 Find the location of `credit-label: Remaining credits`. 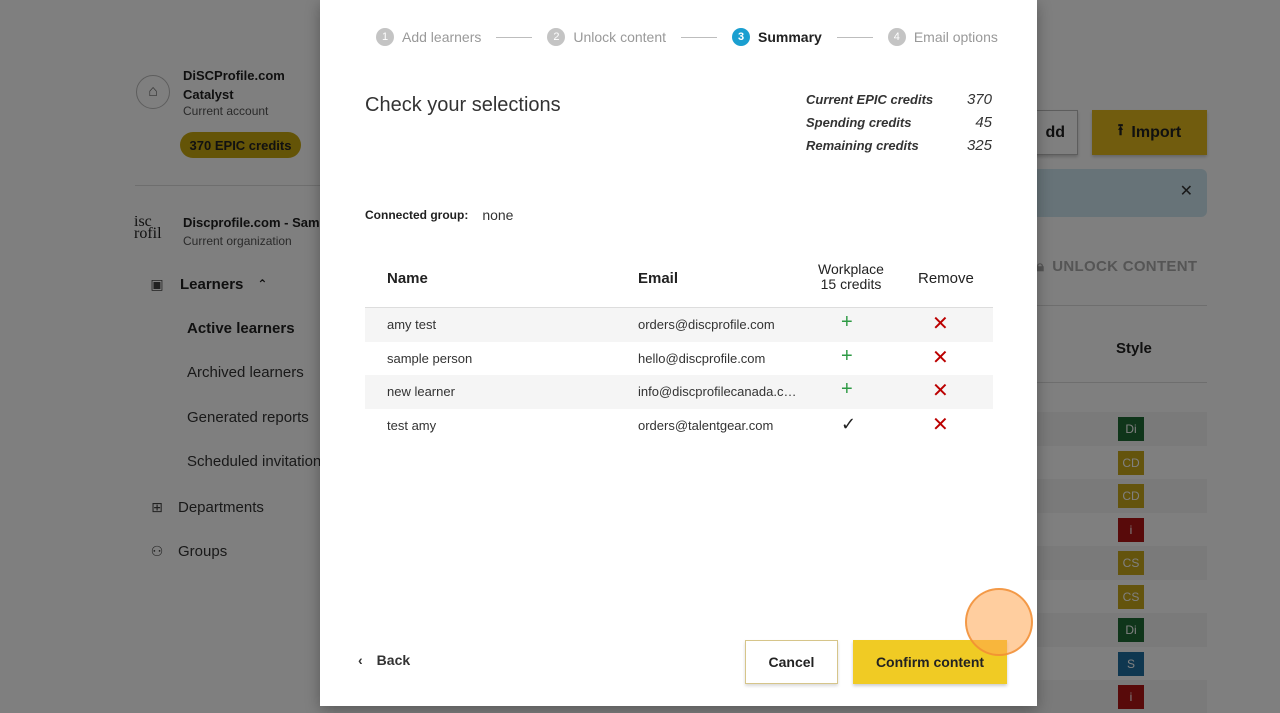

credit-label: Remaining credits is located at coordinates (862, 145).